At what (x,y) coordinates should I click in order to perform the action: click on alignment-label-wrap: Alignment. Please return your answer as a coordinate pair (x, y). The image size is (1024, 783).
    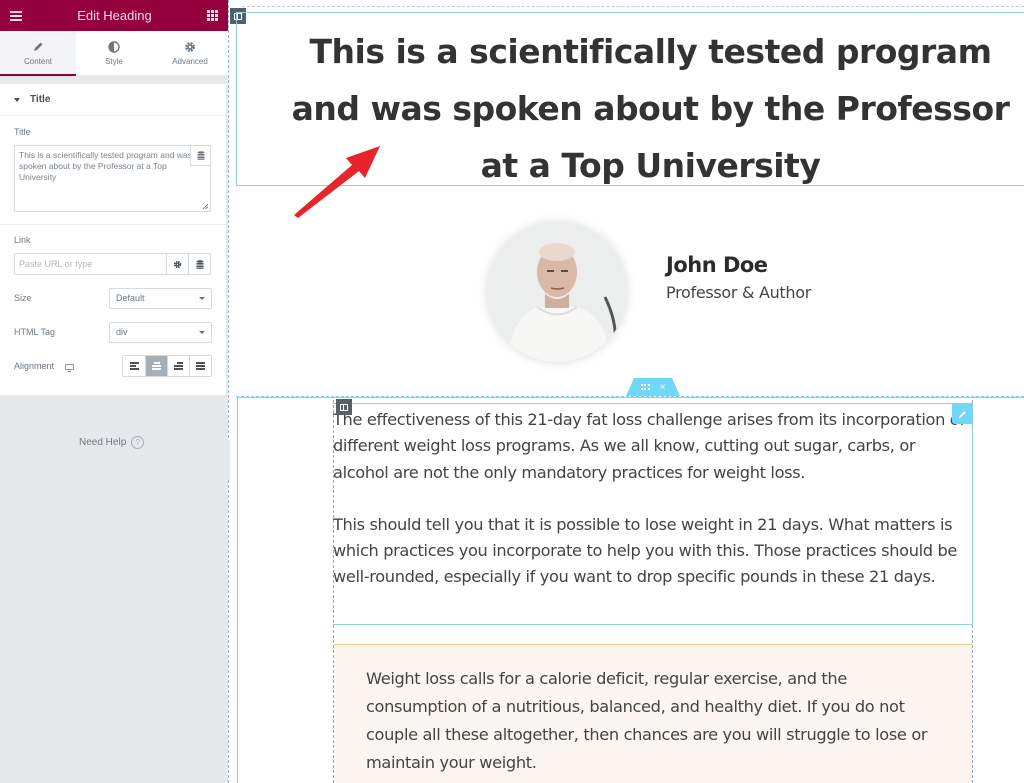
    Looking at the image, I should click on (44, 366).